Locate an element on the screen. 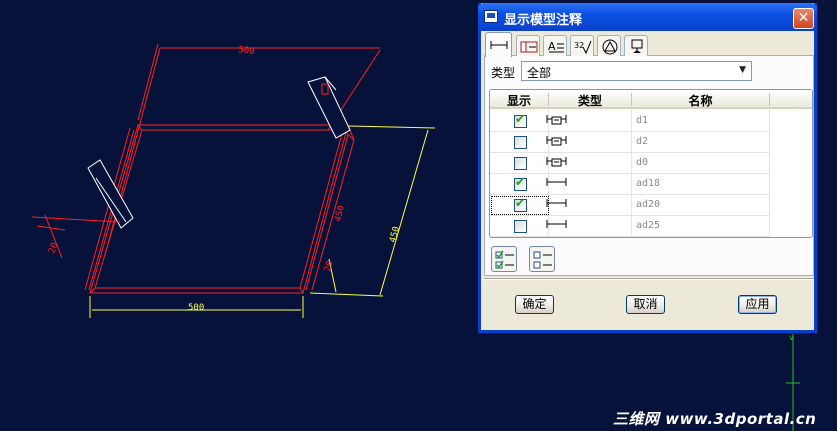 Image resolution: width=837 pixels, height=431 pixels. window-icon is located at coordinates (491, 16).